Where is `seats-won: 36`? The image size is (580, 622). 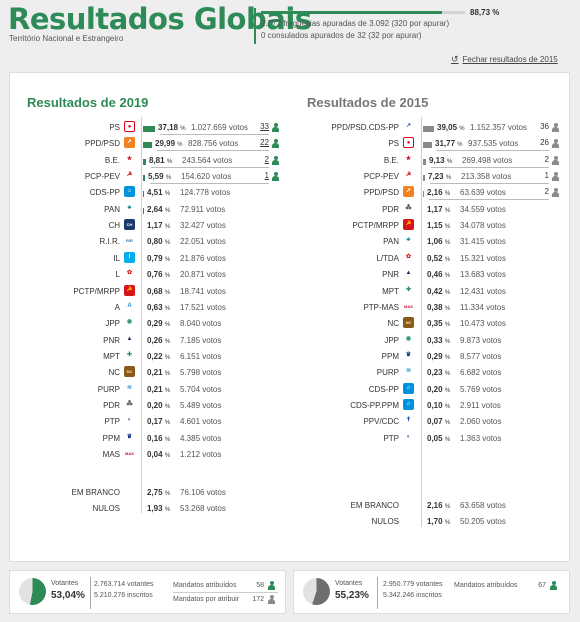
seats-won: 36 is located at coordinates (544, 126).